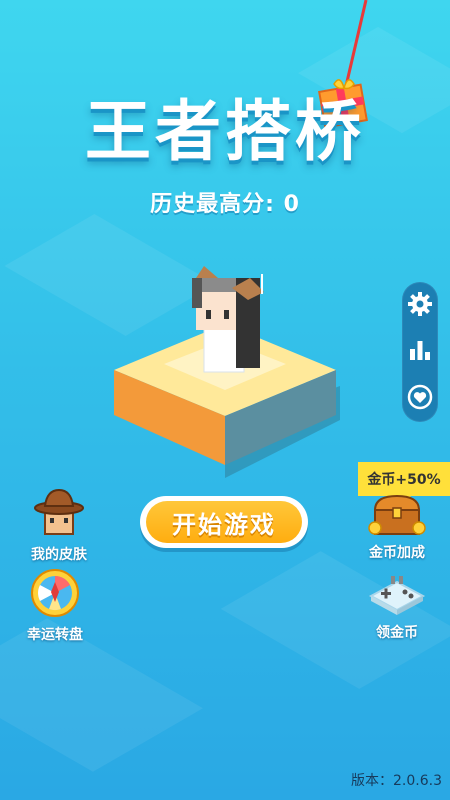  What do you see at coordinates (397, 514) in the screenshot?
I see `treasure-chest-icon` at bounding box center [397, 514].